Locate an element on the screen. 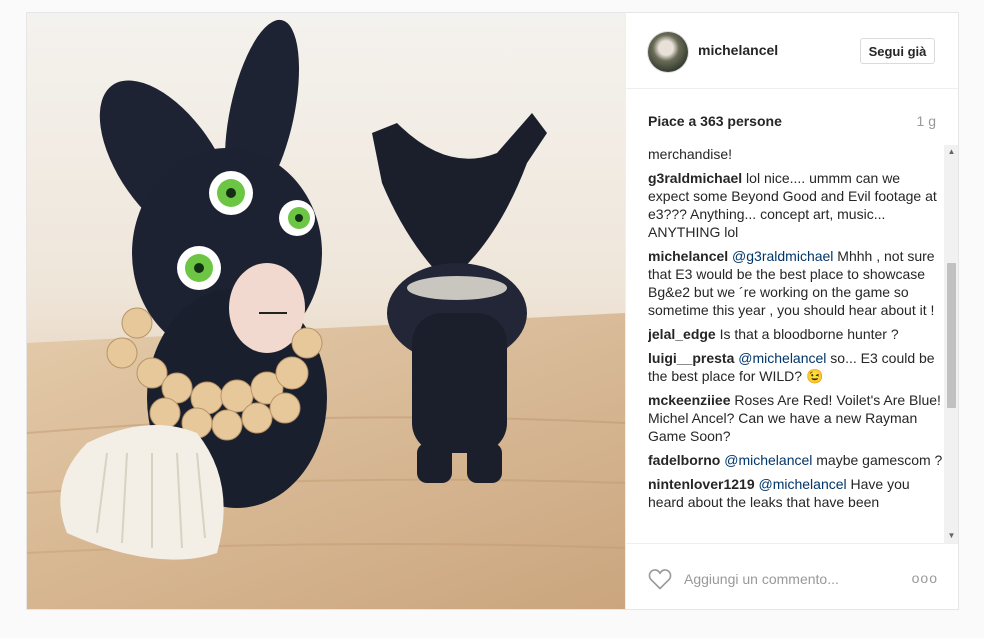 The height and width of the screenshot is (638, 984). comment-text: maybe gamescom ? is located at coordinates (877, 460).